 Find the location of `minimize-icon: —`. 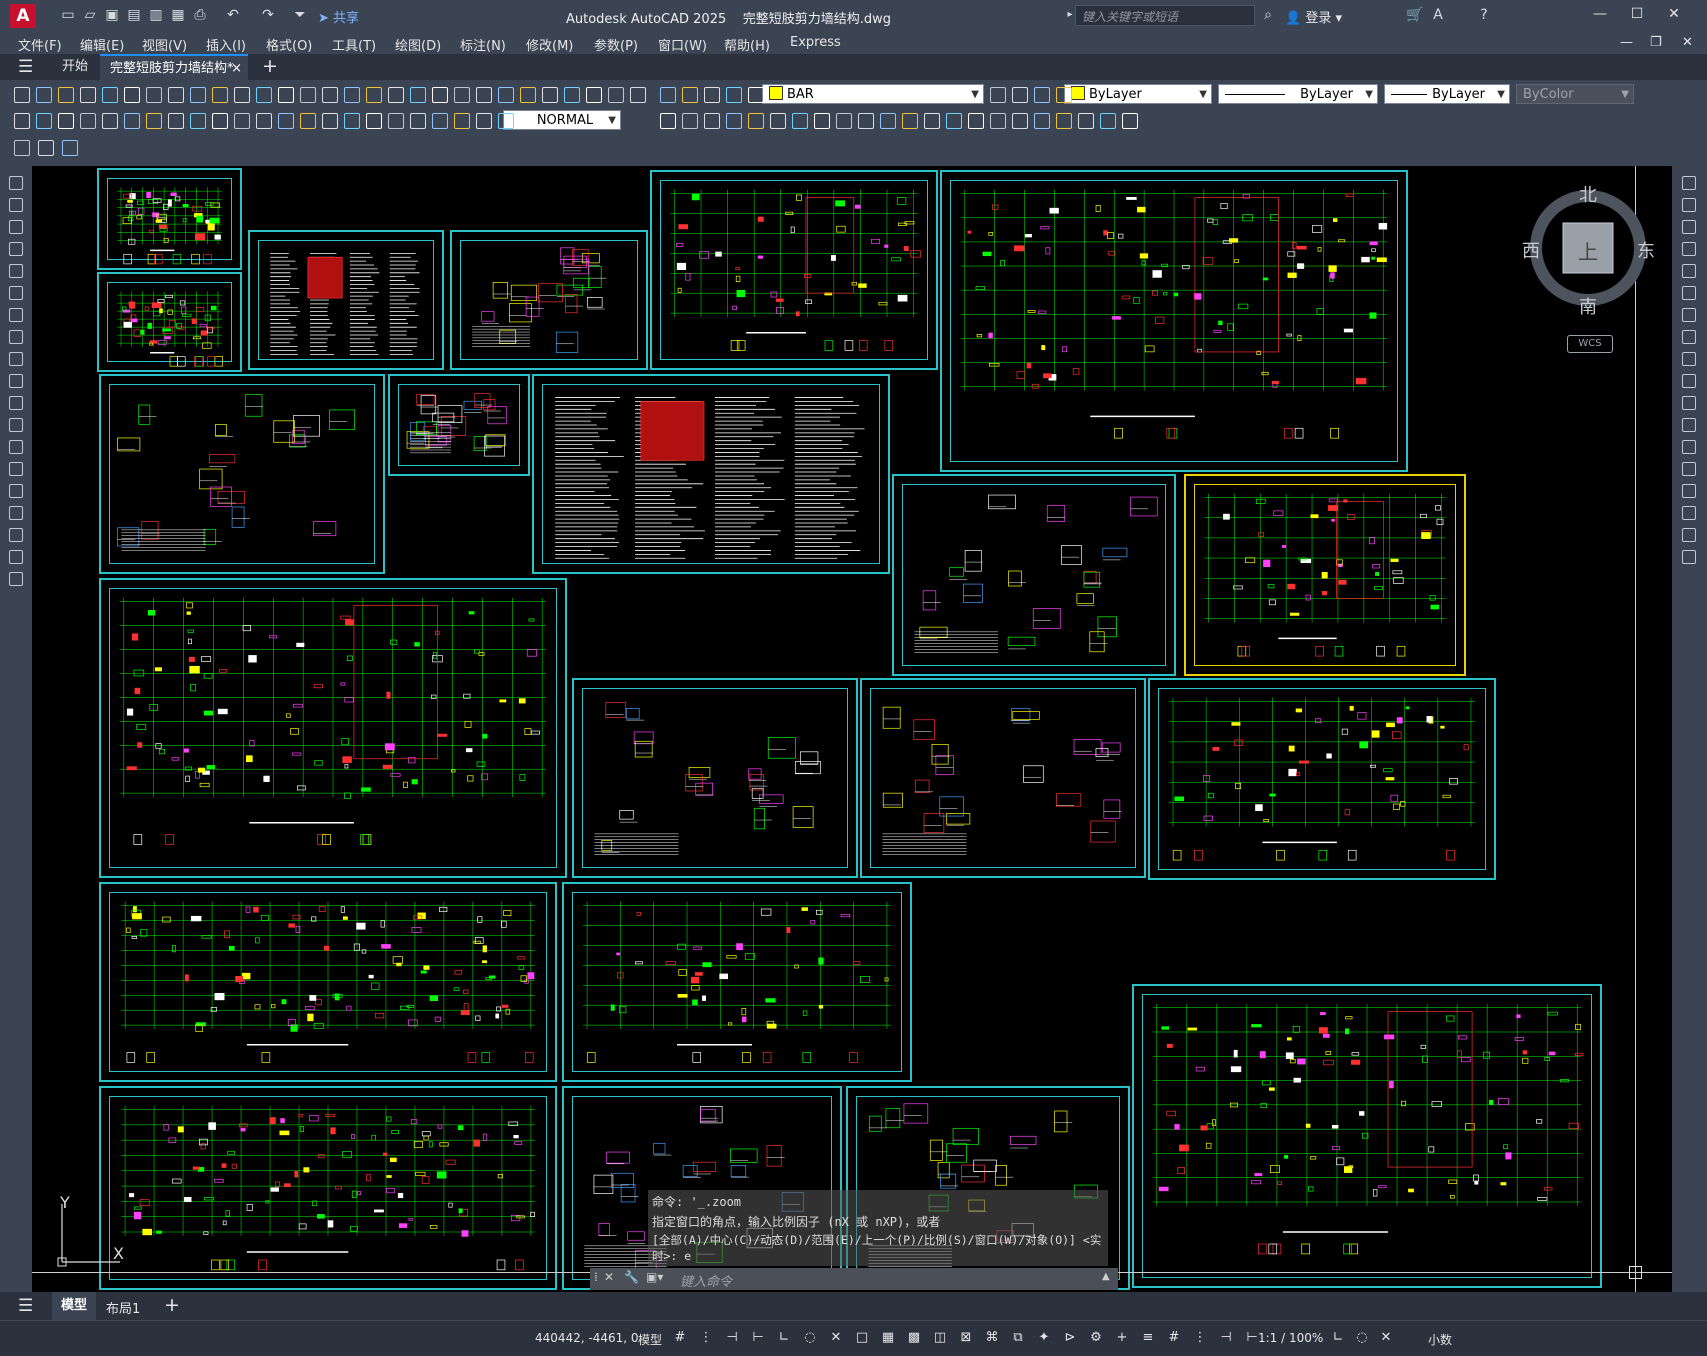

minimize-icon: — is located at coordinates (1600, 16).